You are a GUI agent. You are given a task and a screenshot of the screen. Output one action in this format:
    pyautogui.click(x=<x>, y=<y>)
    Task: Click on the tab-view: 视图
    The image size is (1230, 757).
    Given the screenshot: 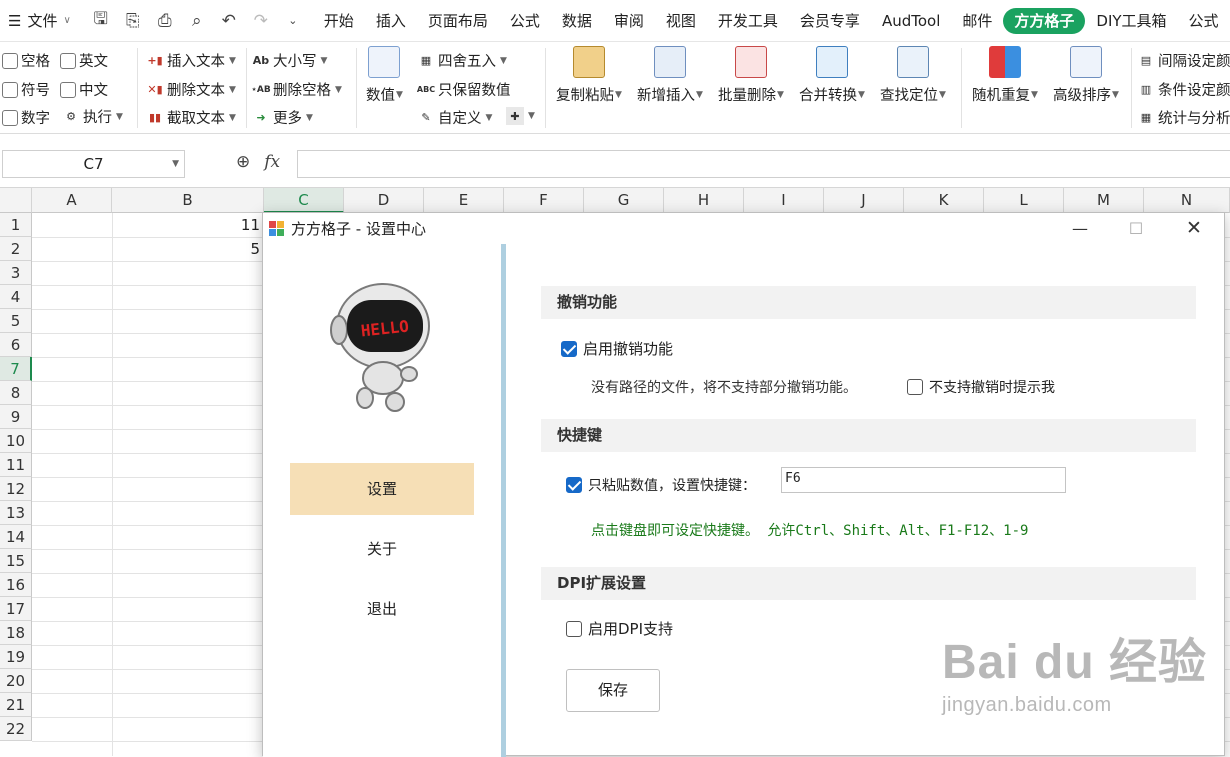 What is the action you would take?
    pyautogui.click(x=681, y=21)
    